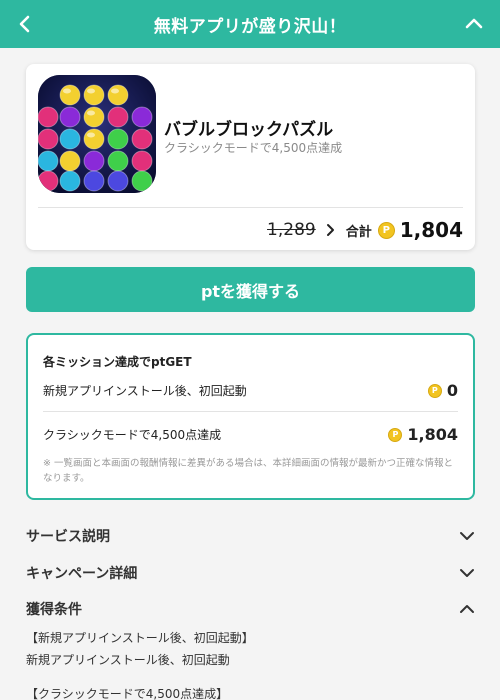 Image resolution: width=500 pixels, height=700 pixels. Describe the element at coordinates (432, 434) in the screenshot. I see `mission-points: 1,804` at that location.